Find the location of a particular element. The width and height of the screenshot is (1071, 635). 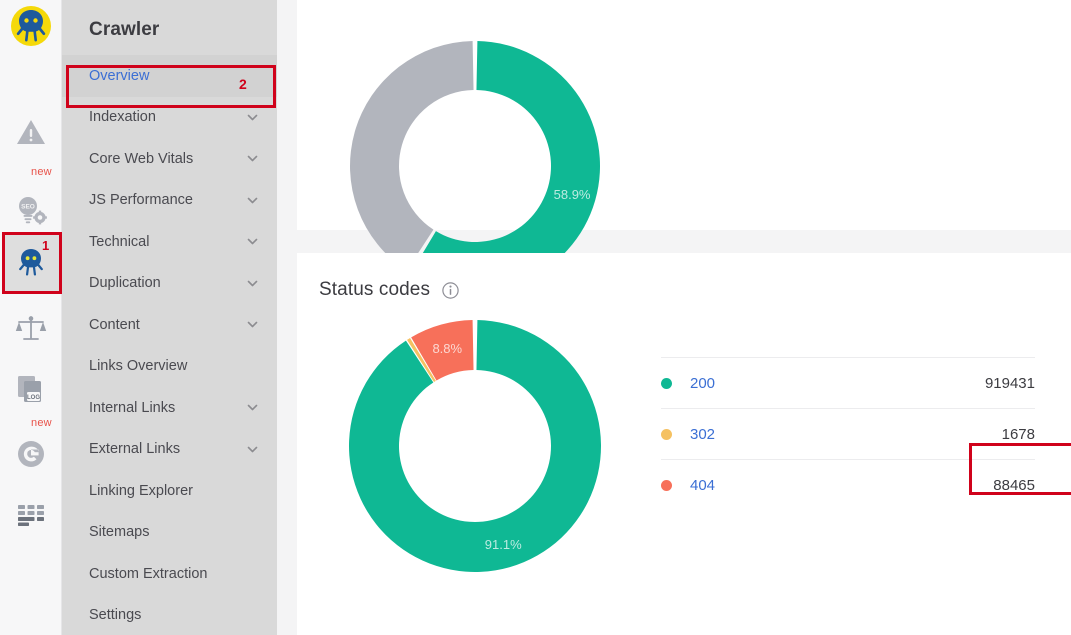

sidebar-item-indexation: Indexation is located at coordinates (169, 118).